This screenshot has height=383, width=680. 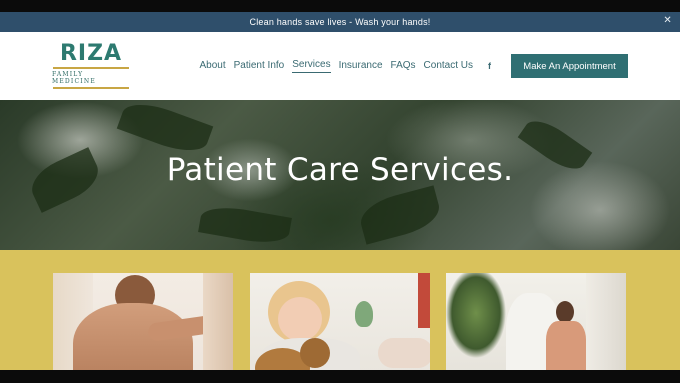 What do you see at coordinates (536, 321) in the screenshot?
I see `service-card-consultation` at bounding box center [536, 321].